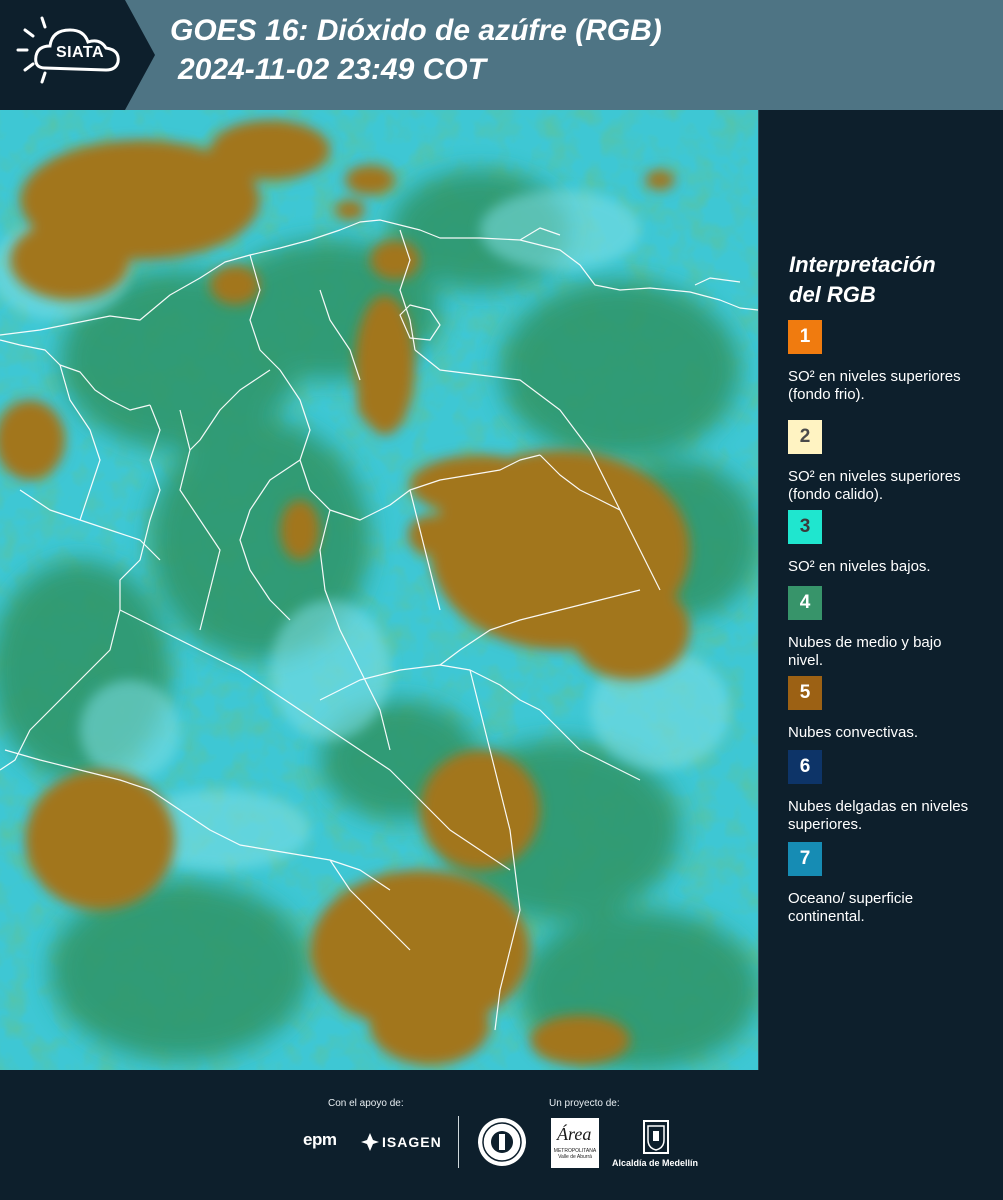 The width and height of the screenshot is (1003, 1200). I want to click on legend-swatch-7: 7, so click(805, 859).